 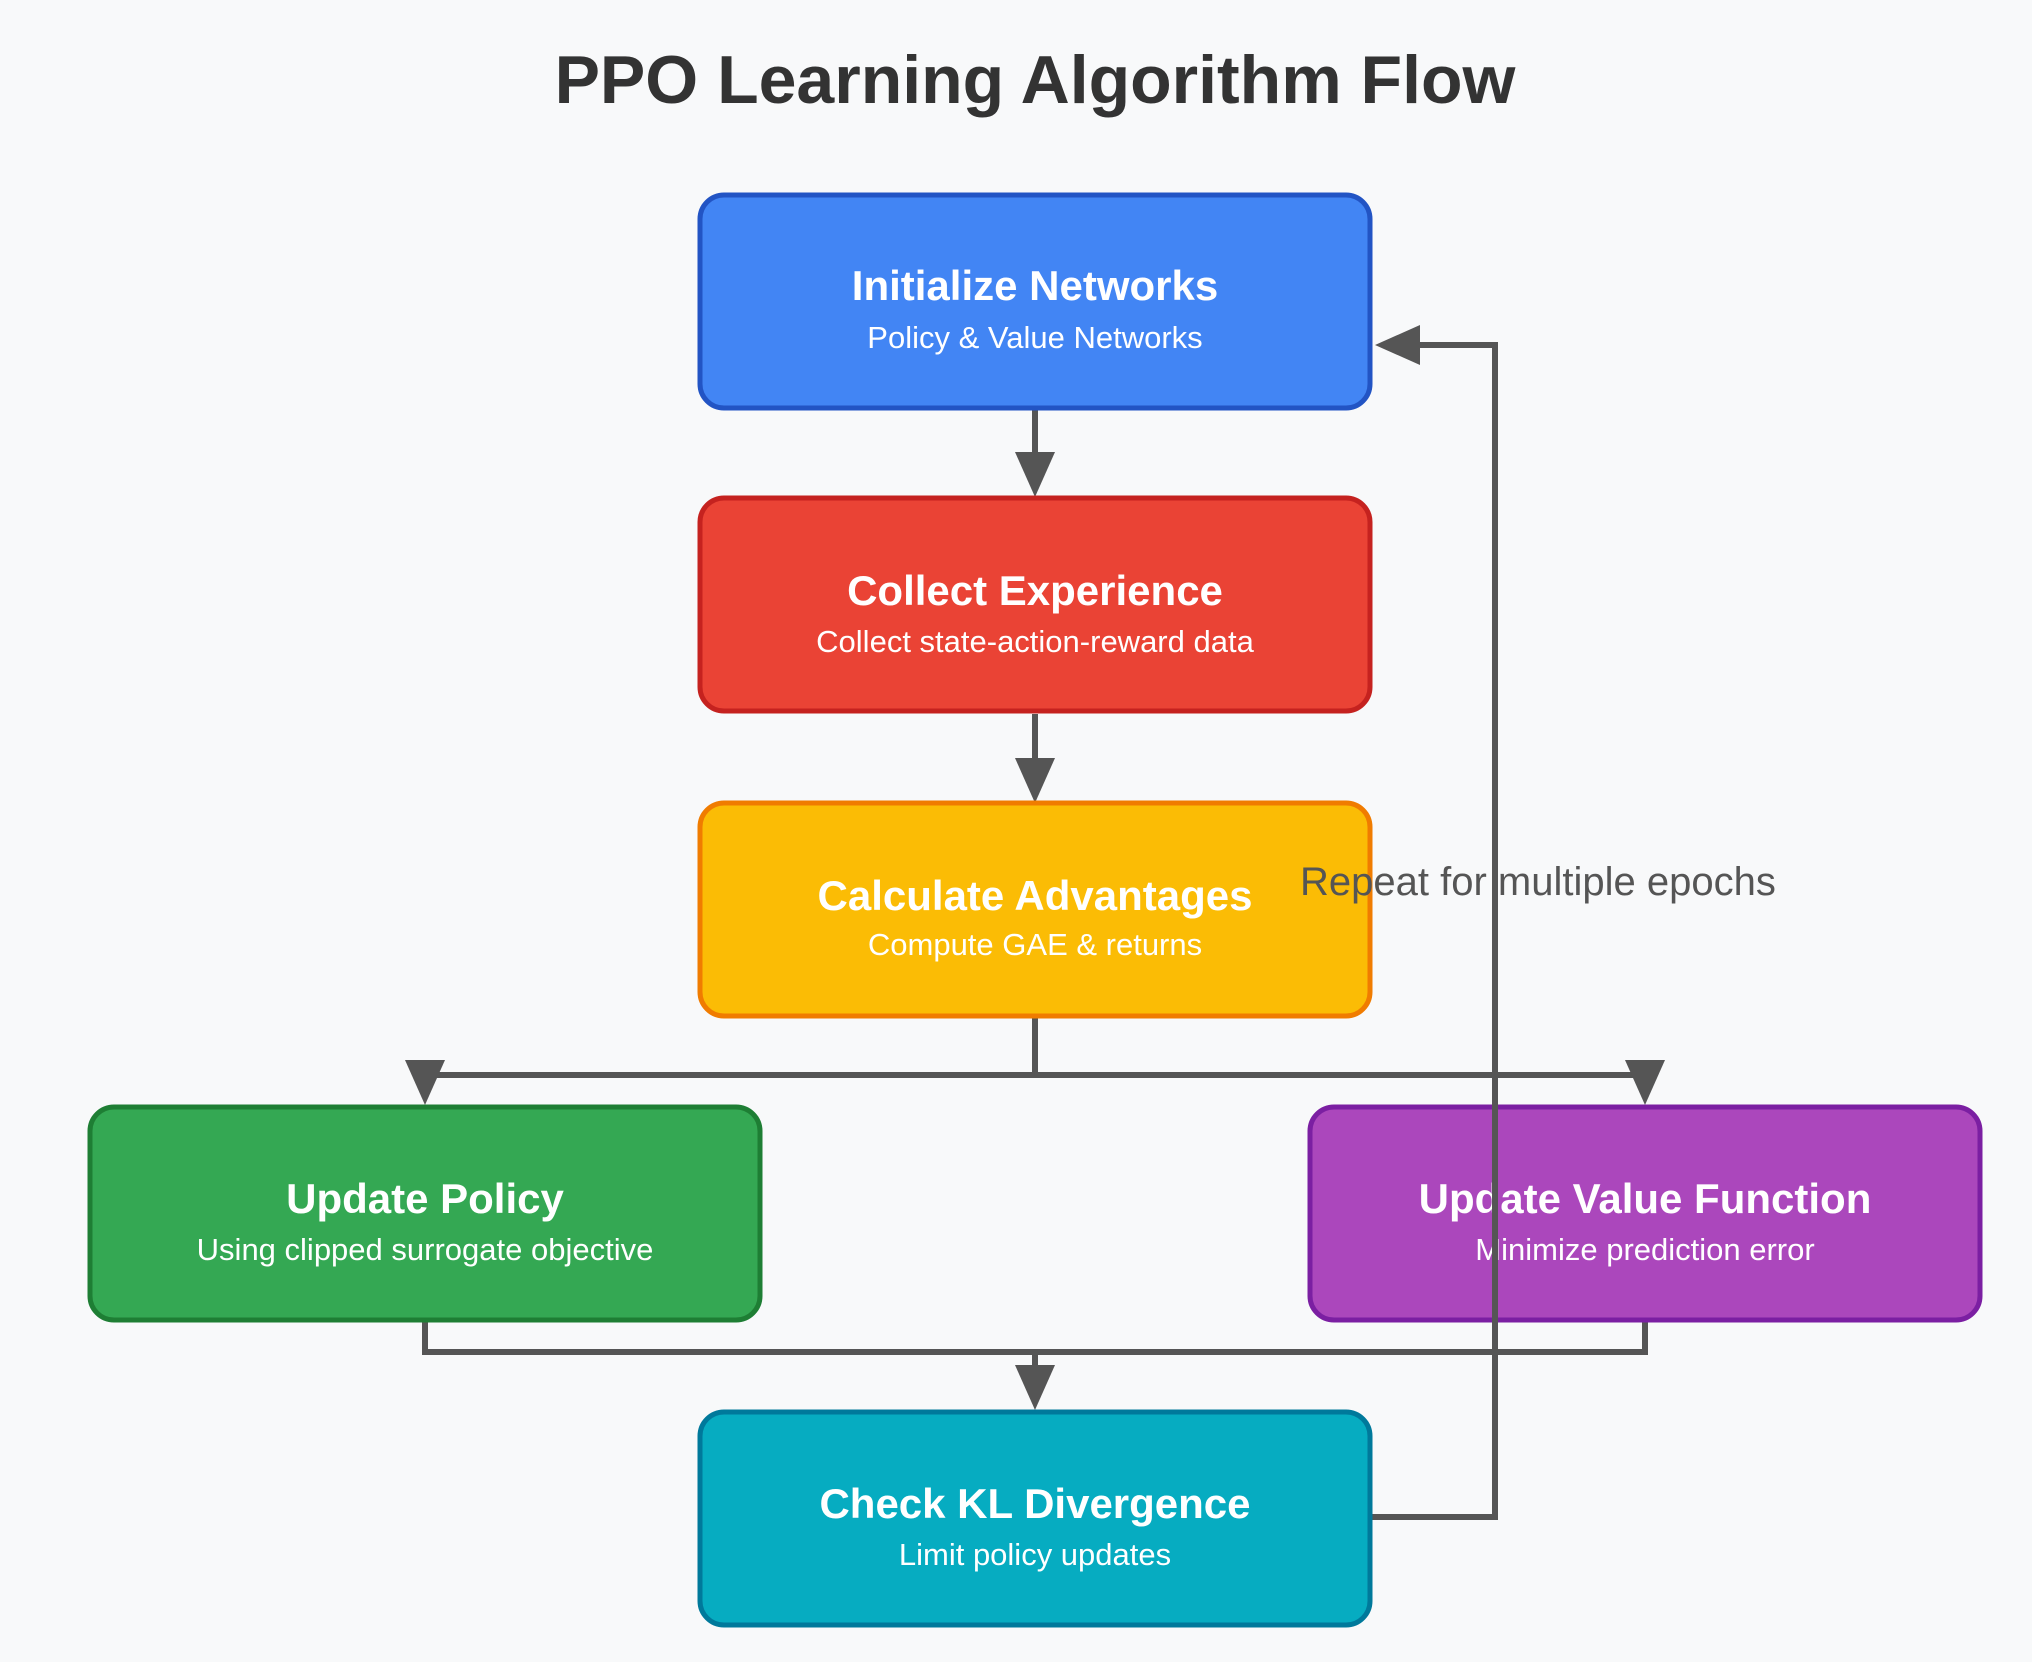 I want to click on node-update-policy-subtitle: Using clipped surrogate objective, so click(x=425, y=1249).